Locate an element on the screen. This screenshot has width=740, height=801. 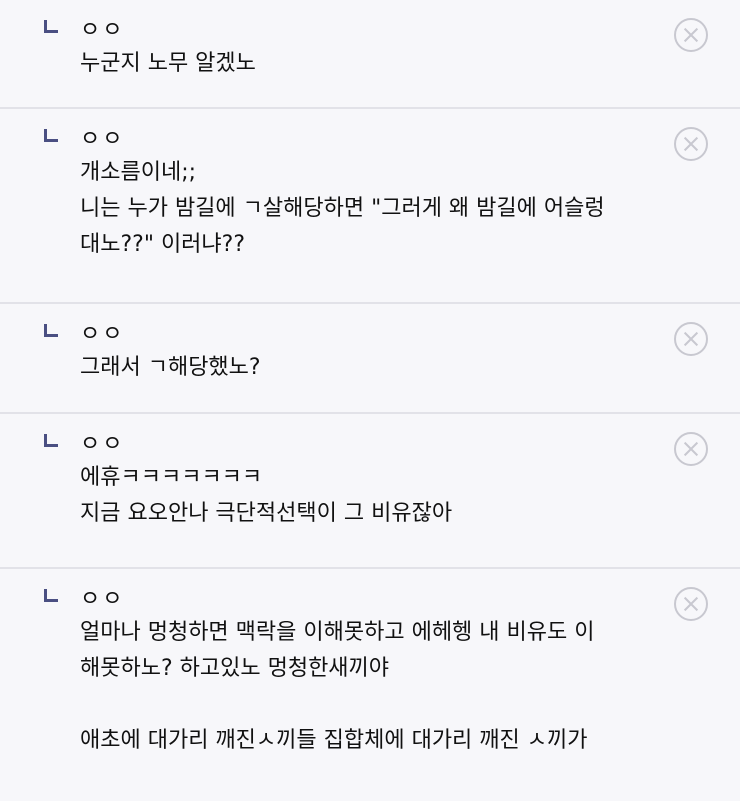
comment-text: 해못하노? 하고있노 멍청한새끼야 is located at coordinates (235, 668).